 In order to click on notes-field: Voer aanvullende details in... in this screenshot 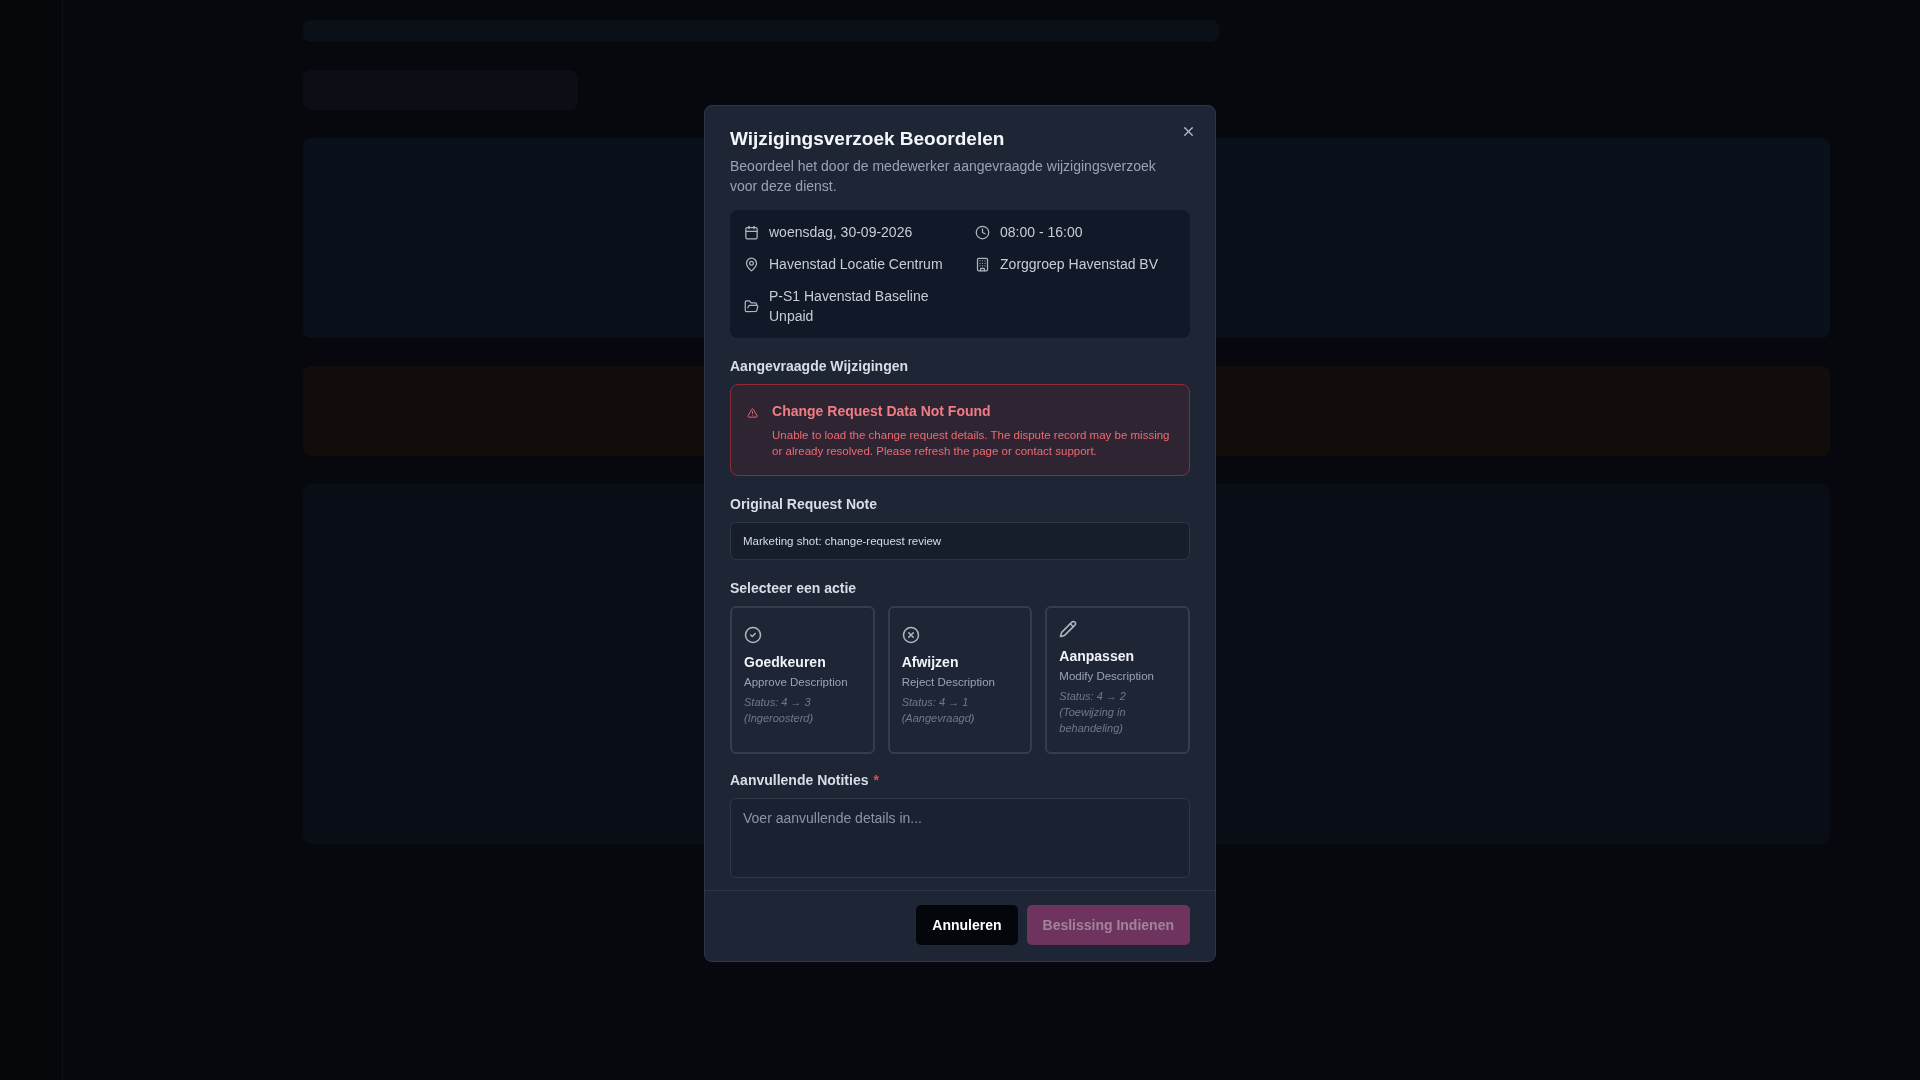, I will do `click(960, 838)`.